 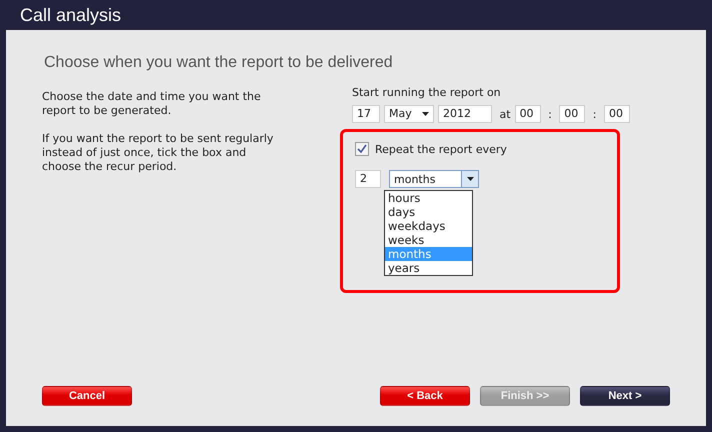 What do you see at coordinates (527, 114) in the screenshot?
I see `hour-field: 00` at bounding box center [527, 114].